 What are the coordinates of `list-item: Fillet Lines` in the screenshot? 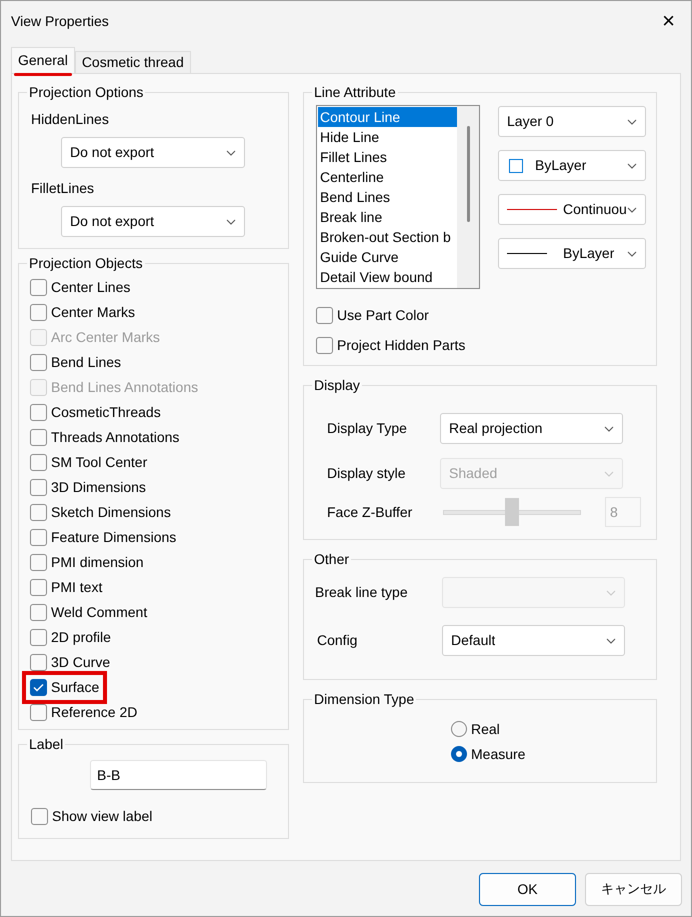 It's located at (387, 157).